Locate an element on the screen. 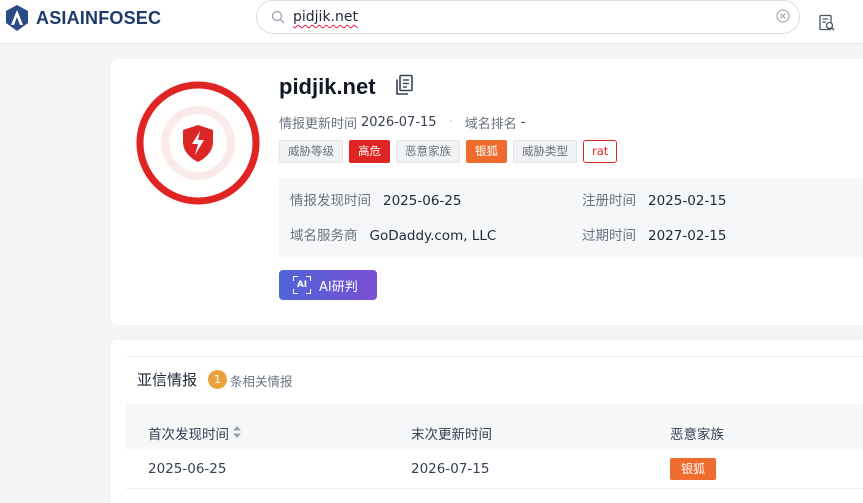  domain-rank-value: - is located at coordinates (523, 122).